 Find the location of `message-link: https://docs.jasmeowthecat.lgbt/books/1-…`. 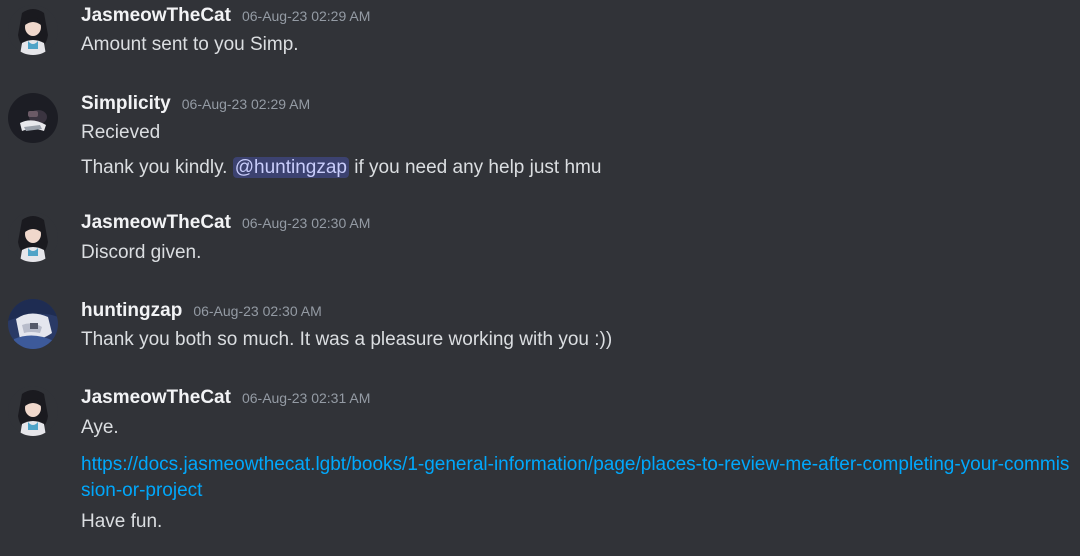

message-link: https://docs.jasmeowthecat.lgbt/books/1-… is located at coordinates (576, 478).